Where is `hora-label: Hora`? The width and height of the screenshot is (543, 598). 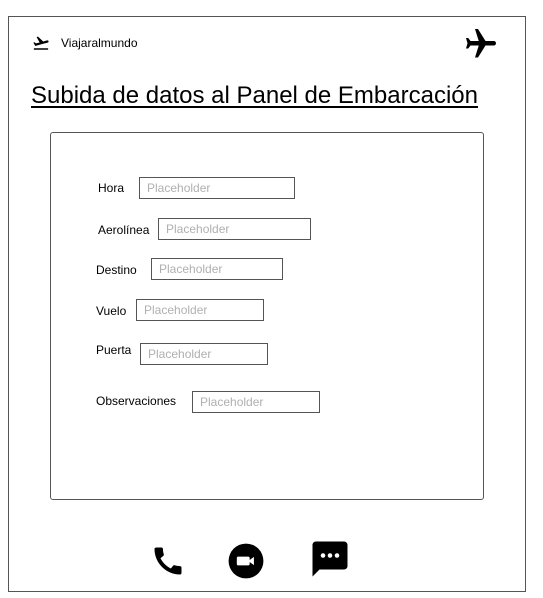 hora-label: Hora is located at coordinates (111, 188).